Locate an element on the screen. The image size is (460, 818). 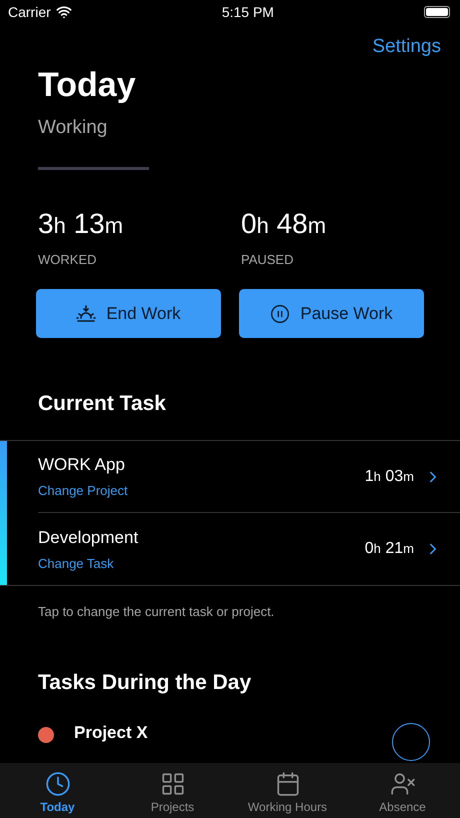
task-duration: 0h 21m is located at coordinates (389, 549).